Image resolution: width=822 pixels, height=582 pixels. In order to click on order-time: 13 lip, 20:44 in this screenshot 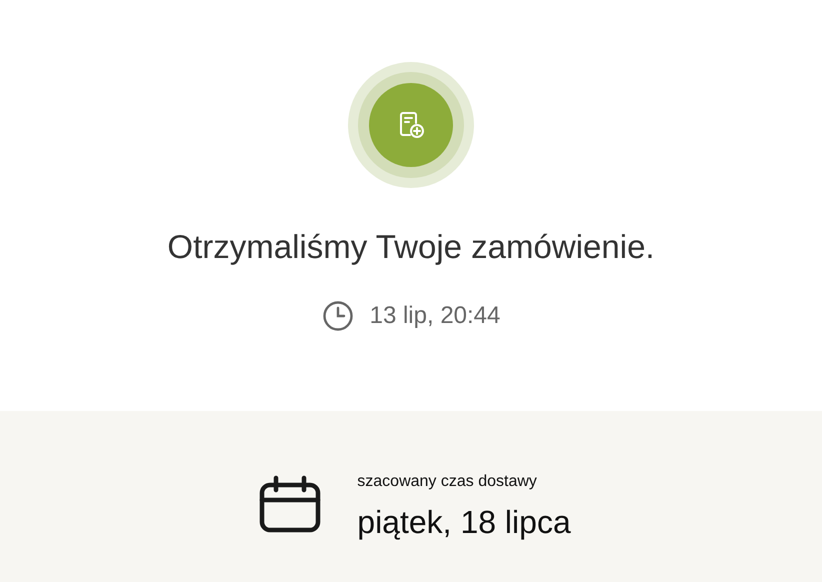, I will do `click(435, 316)`.